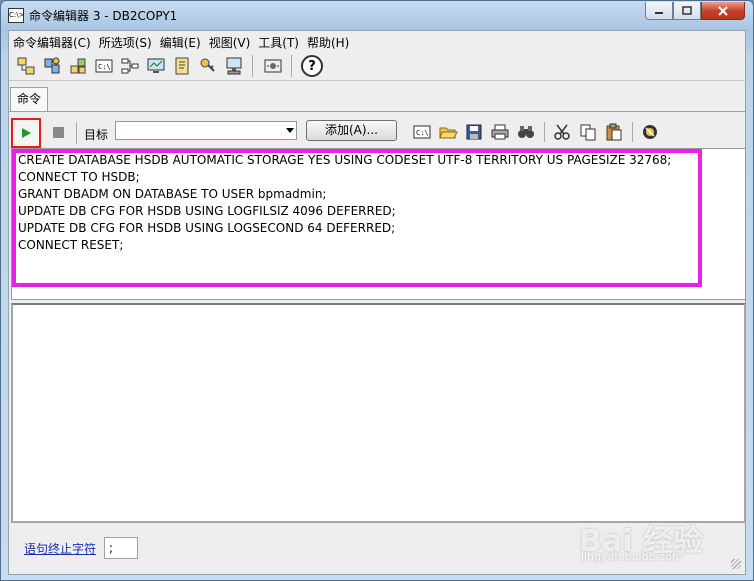 The height and width of the screenshot is (581, 754). I want to click on sql-line: CONNECT TO HSDB;, so click(79, 177).